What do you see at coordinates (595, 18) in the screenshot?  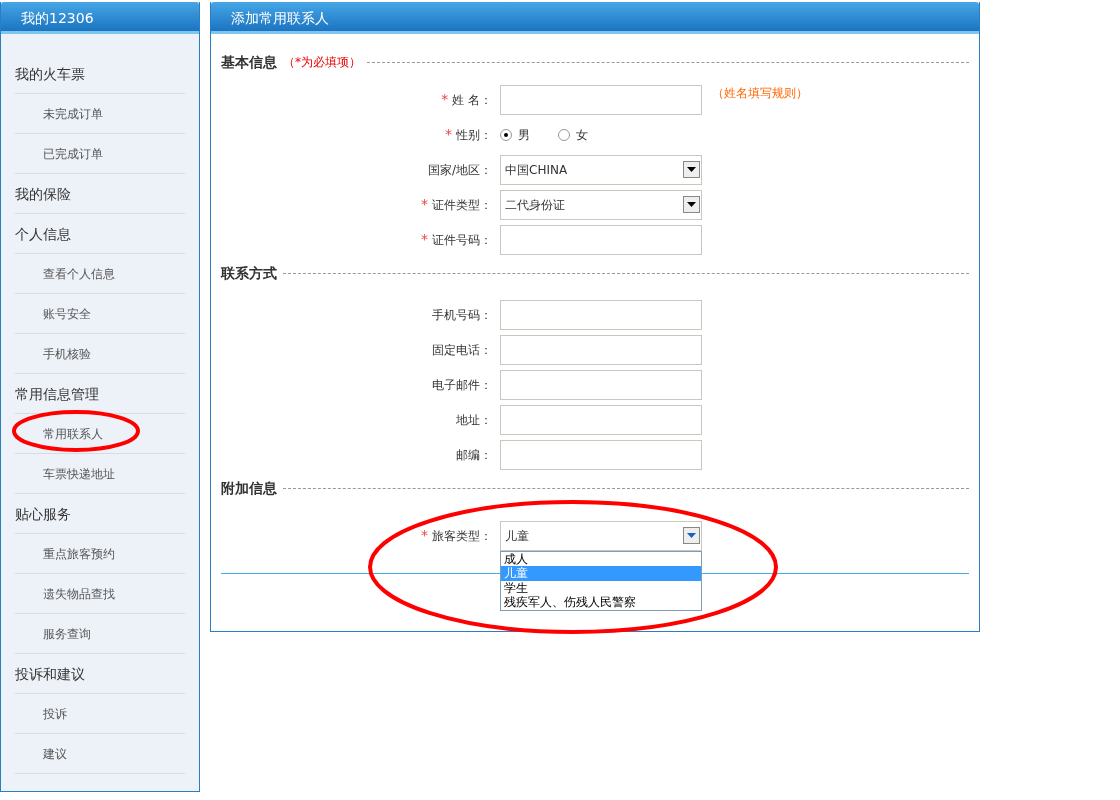 I see `panel-title: 添加常用联系人` at bounding box center [595, 18].